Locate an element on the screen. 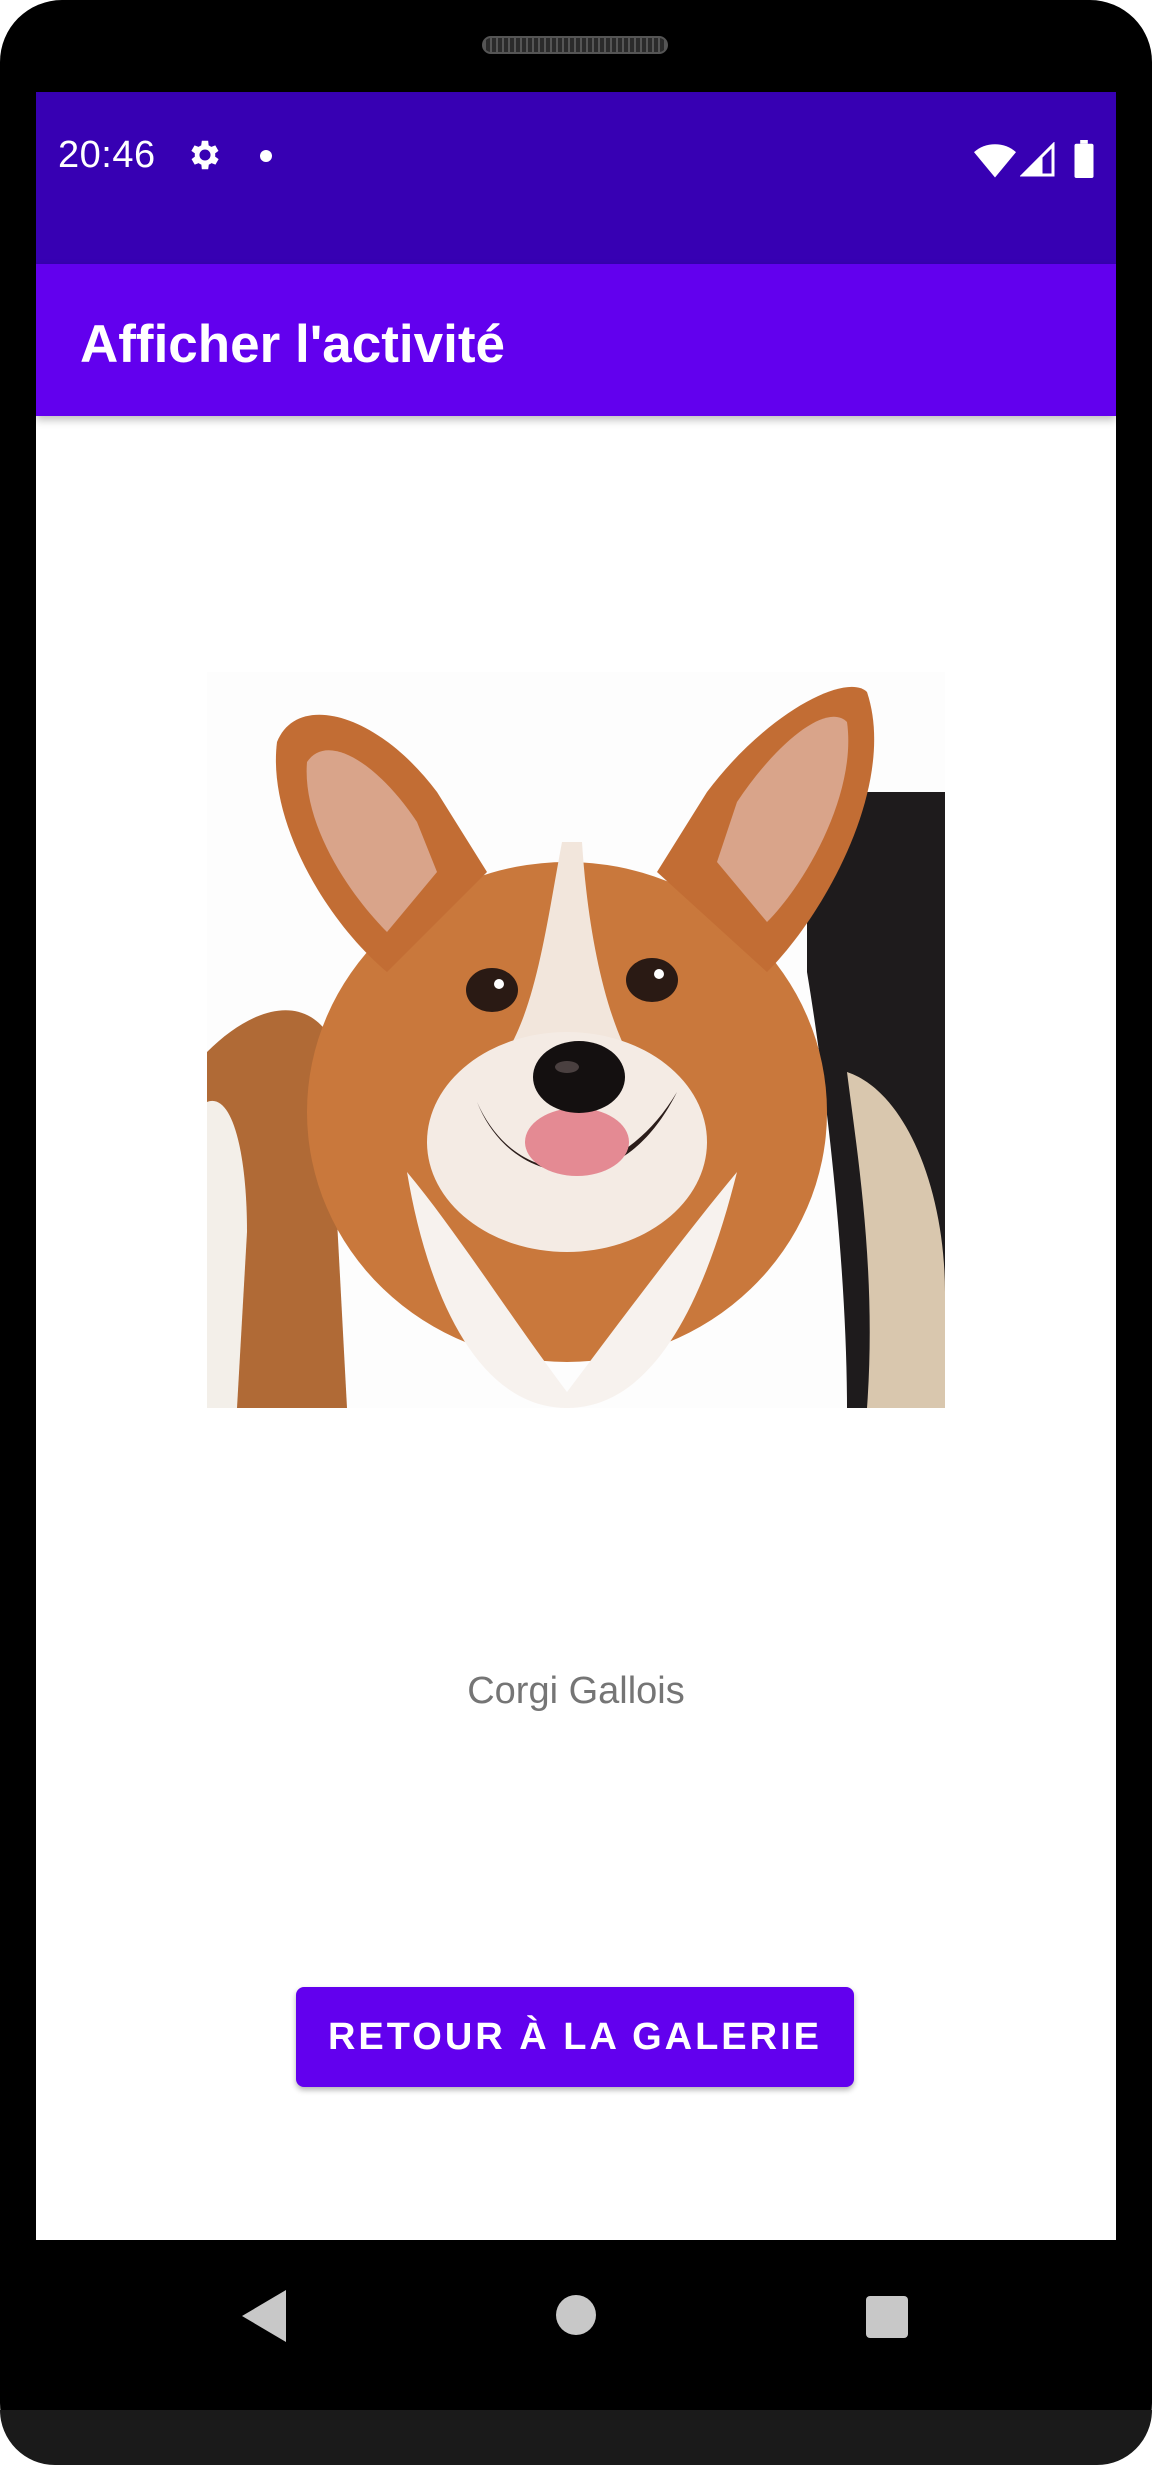 This screenshot has width=1152, height=2465. bottom-bezel is located at coordinates (576, 2437).